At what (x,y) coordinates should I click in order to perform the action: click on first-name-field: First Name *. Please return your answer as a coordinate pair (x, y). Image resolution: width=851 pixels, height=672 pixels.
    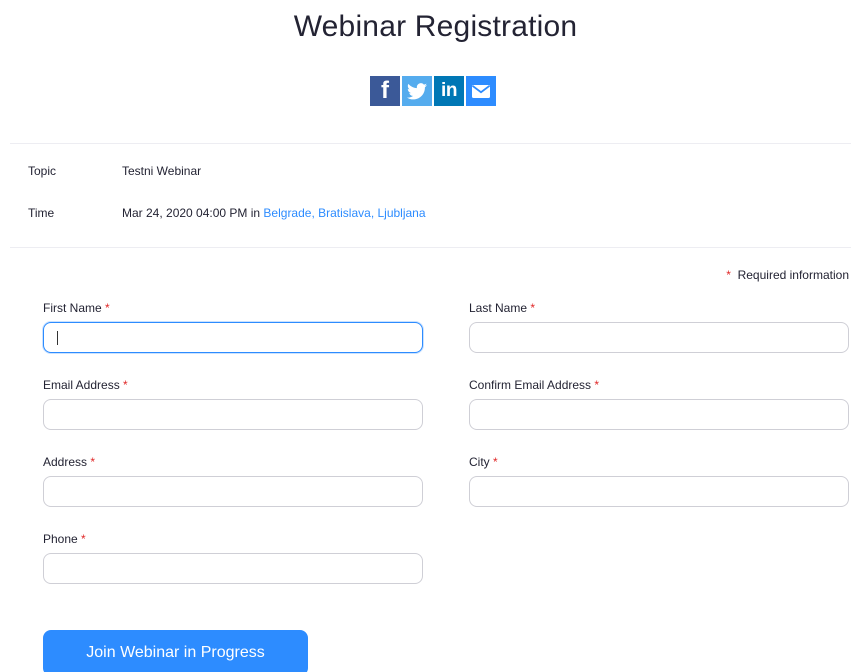
    Looking at the image, I should click on (233, 327).